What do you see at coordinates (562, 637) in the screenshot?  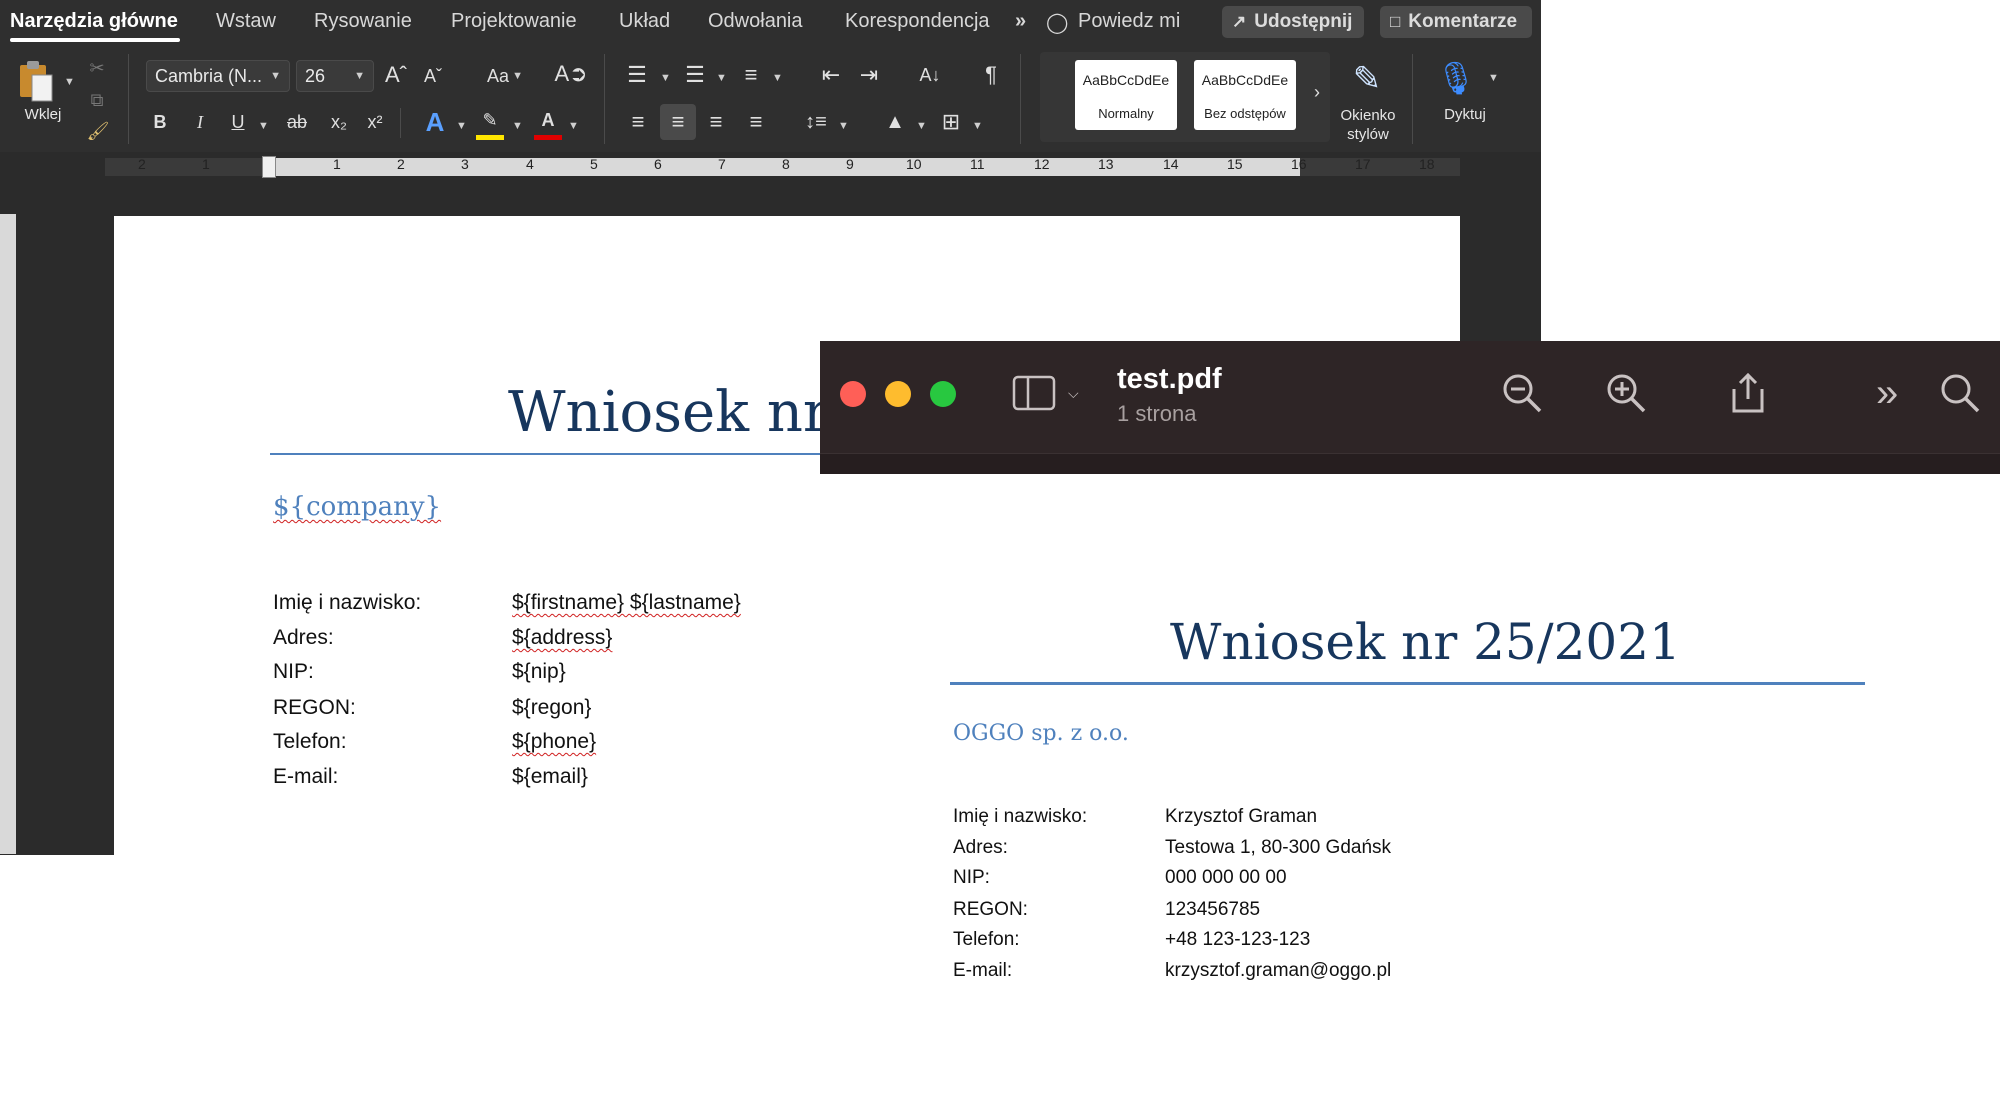 I see `field-value: ${address}` at bounding box center [562, 637].